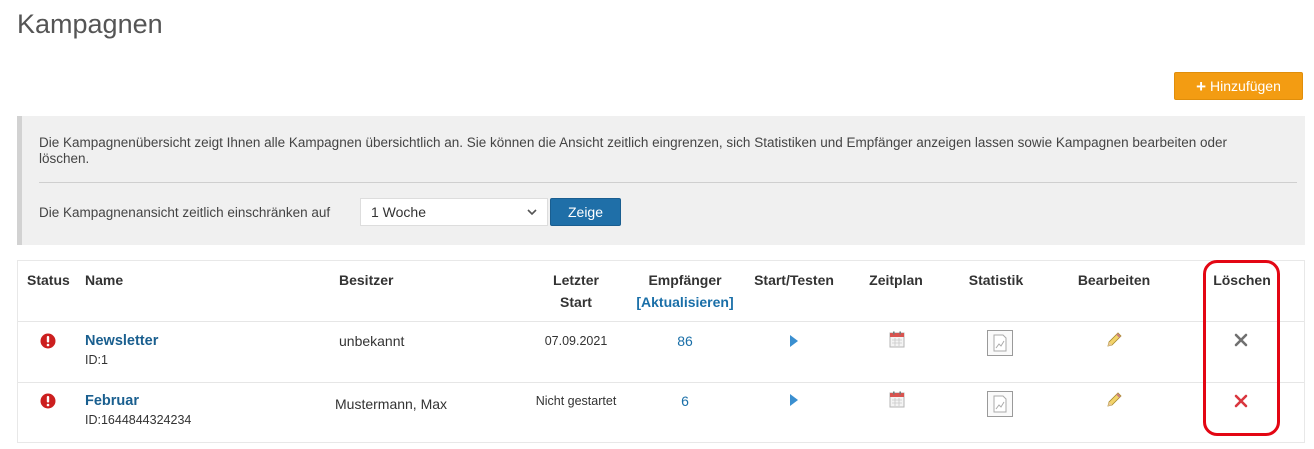 The width and height of the screenshot is (1314, 449). What do you see at coordinates (96, 360) in the screenshot?
I see `campaign-id: ID:1` at bounding box center [96, 360].